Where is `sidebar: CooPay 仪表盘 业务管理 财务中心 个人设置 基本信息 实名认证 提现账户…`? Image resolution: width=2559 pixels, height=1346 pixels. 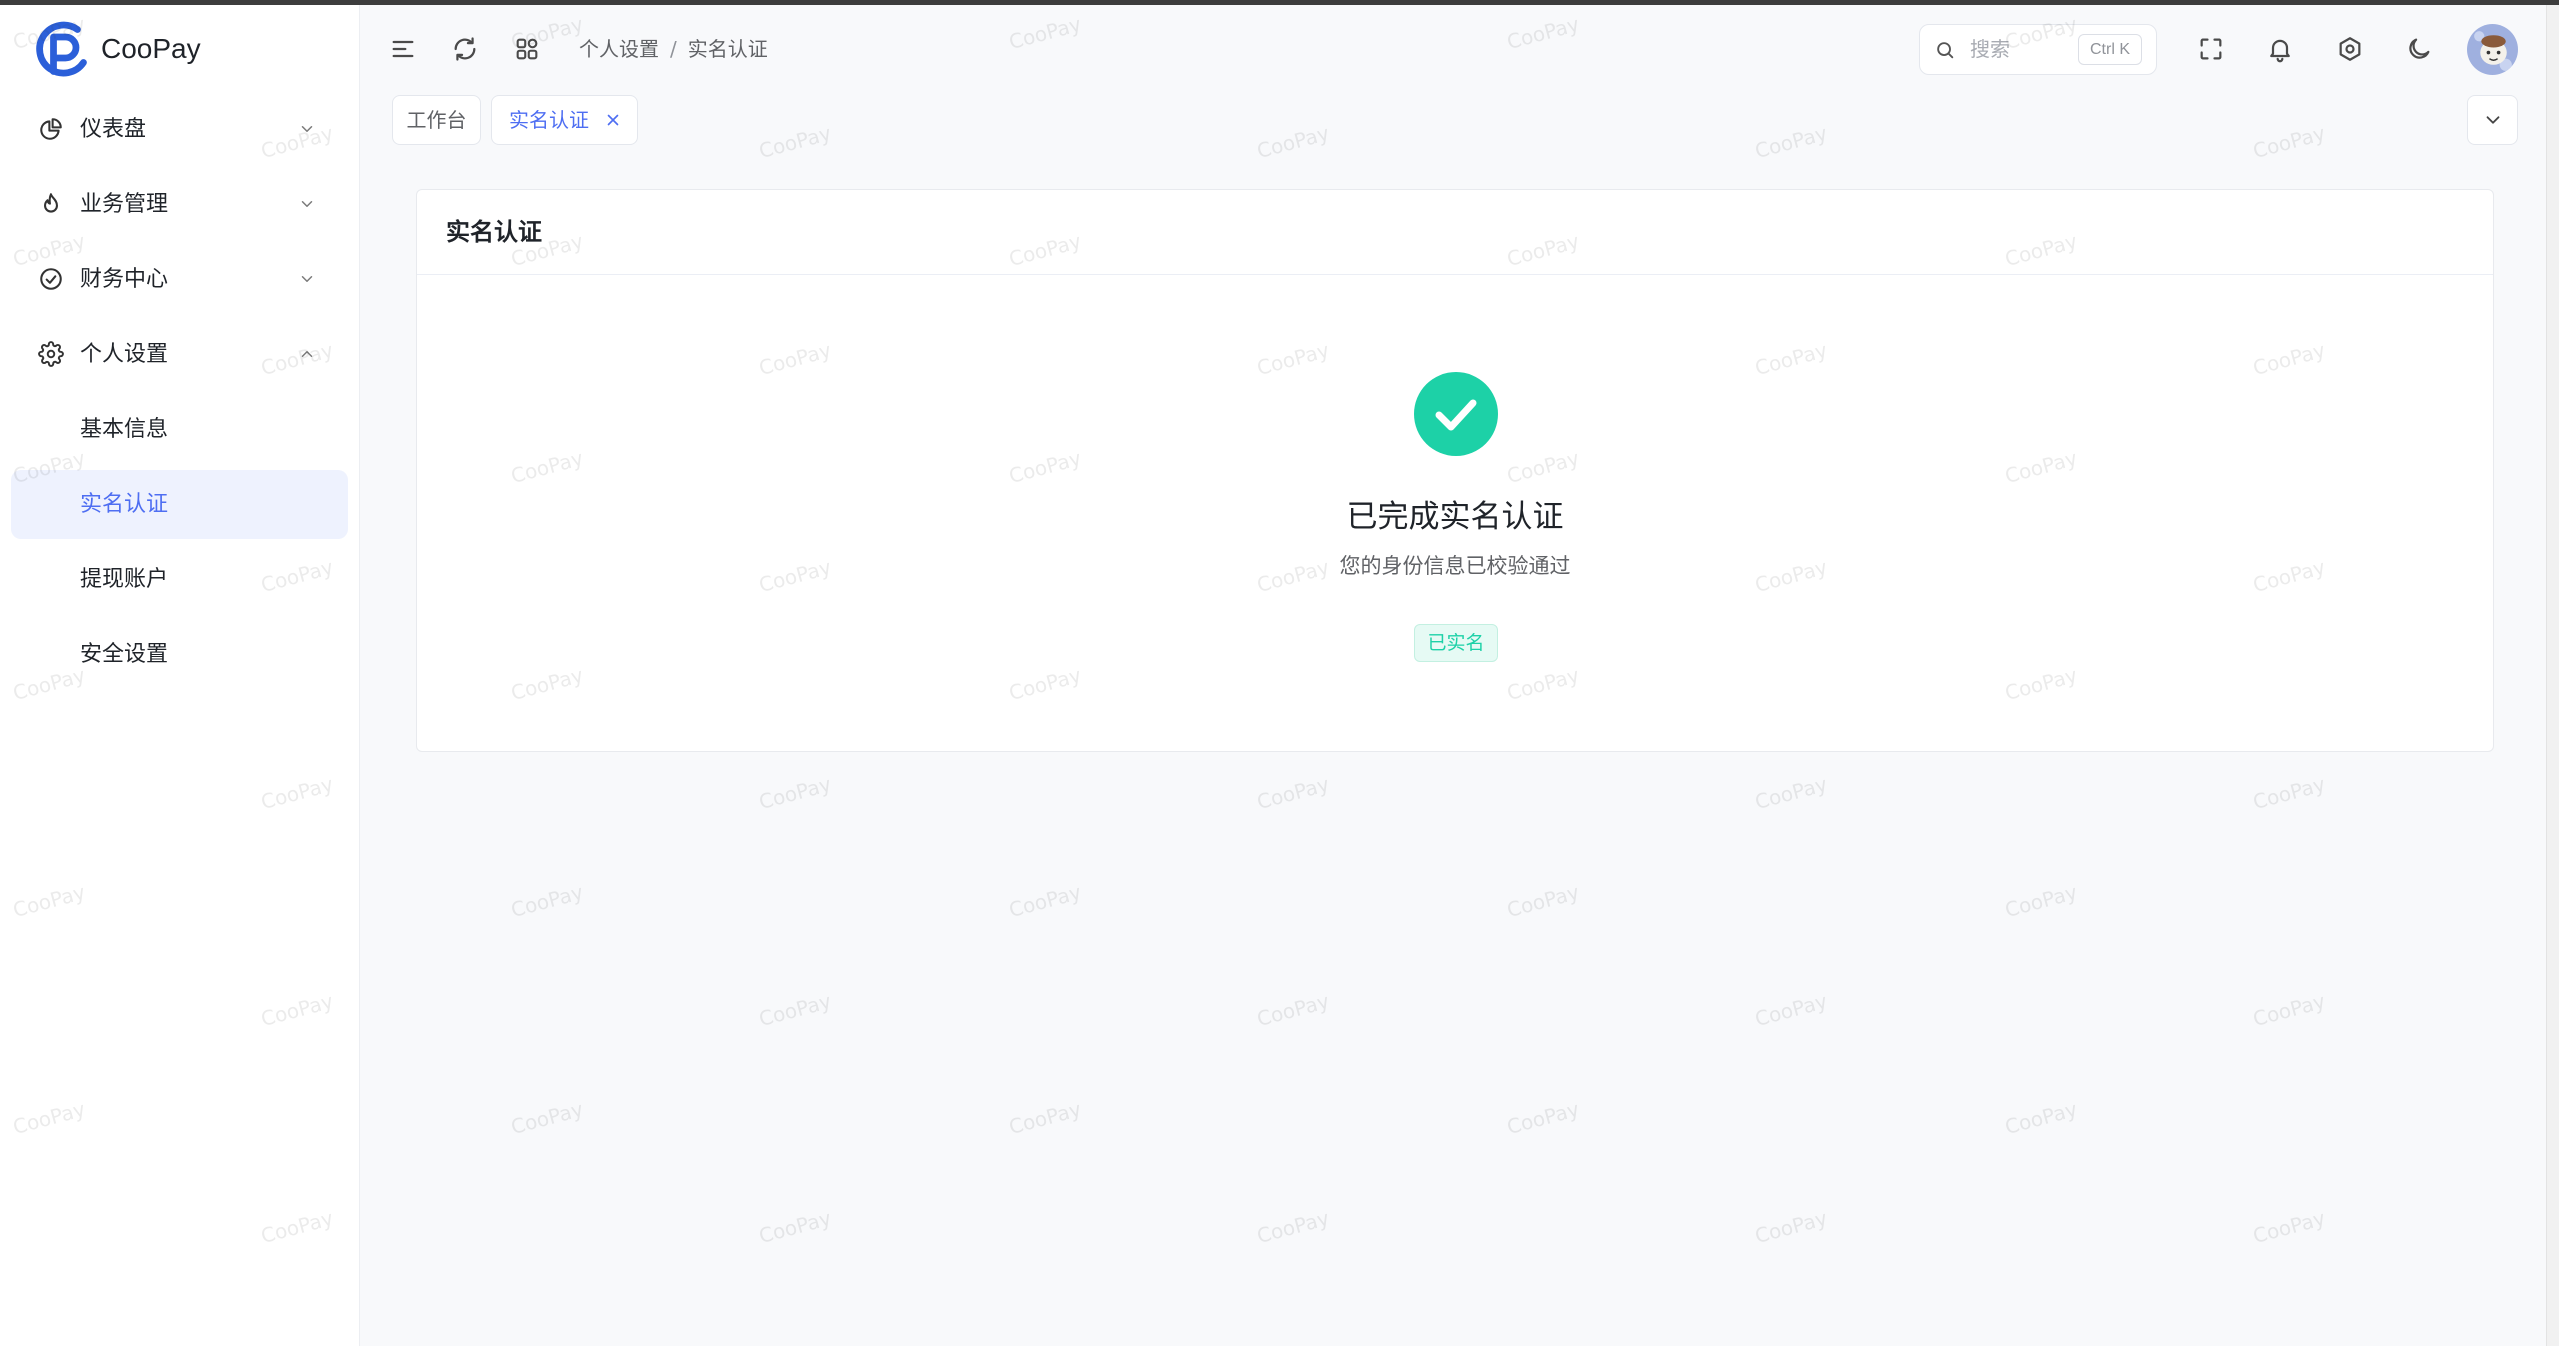
sidebar: CooPay 仪表盘 业务管理 财务中心 个人设置 基本信息 实名认证 提现账户… is located at coordinates (180, 673).